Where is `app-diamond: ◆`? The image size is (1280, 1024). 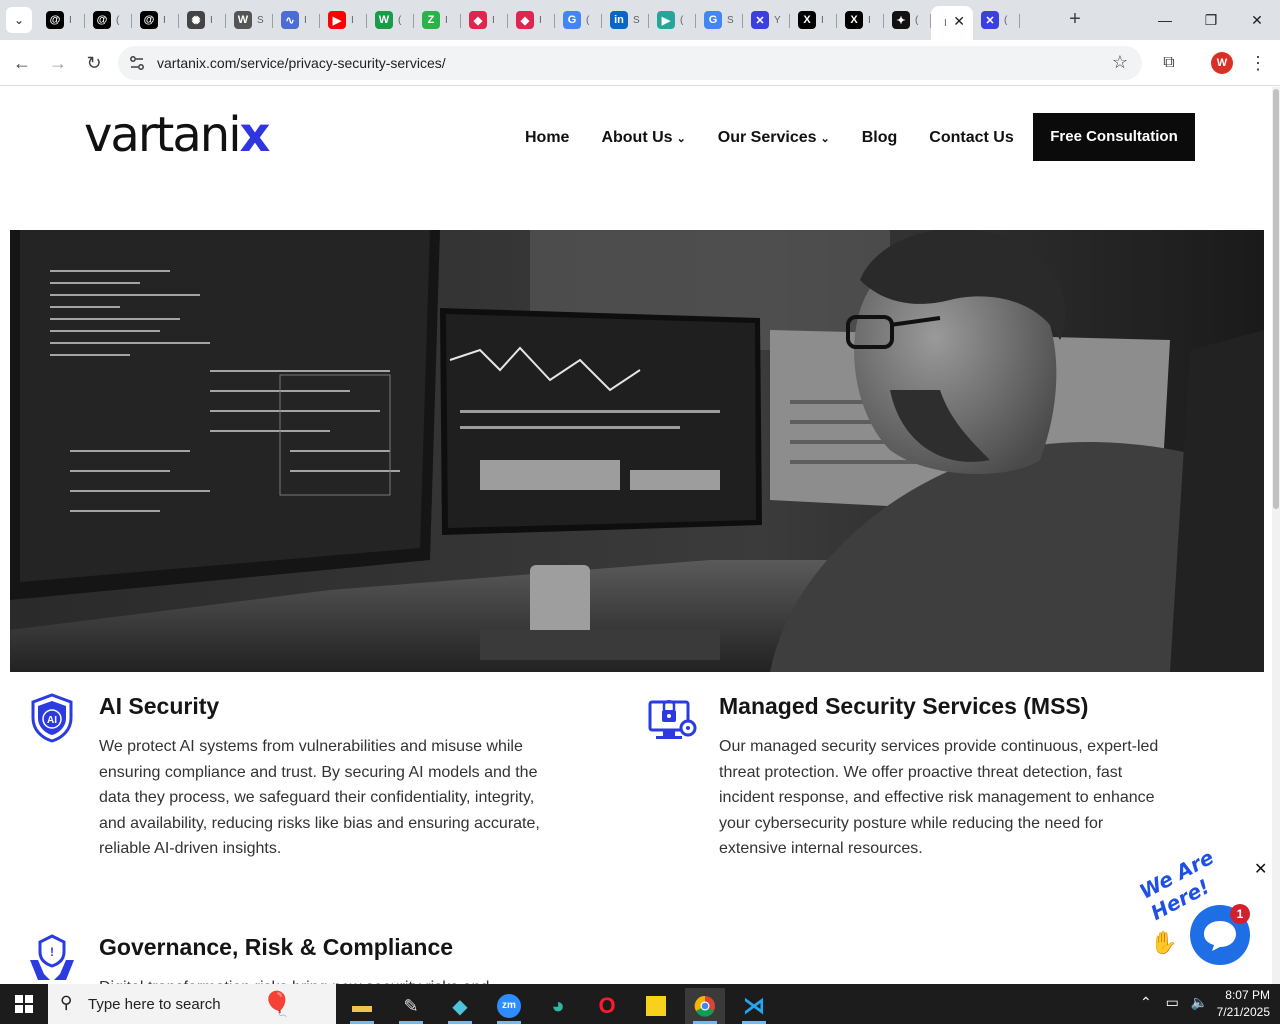
app-diamond: ◆ is located at coordinates (460, 1006).